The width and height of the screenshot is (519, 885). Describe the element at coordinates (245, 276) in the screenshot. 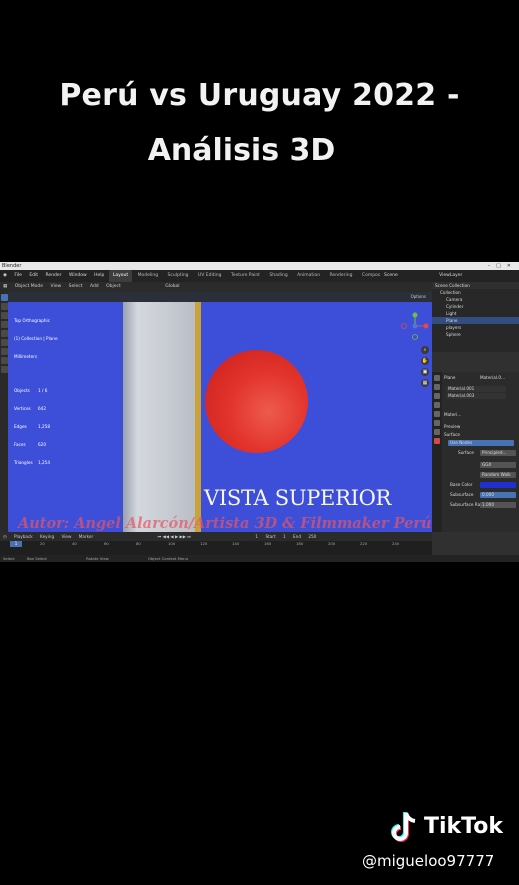

I see `workspace-tab-texture-paint: Texture Paint` at that location.